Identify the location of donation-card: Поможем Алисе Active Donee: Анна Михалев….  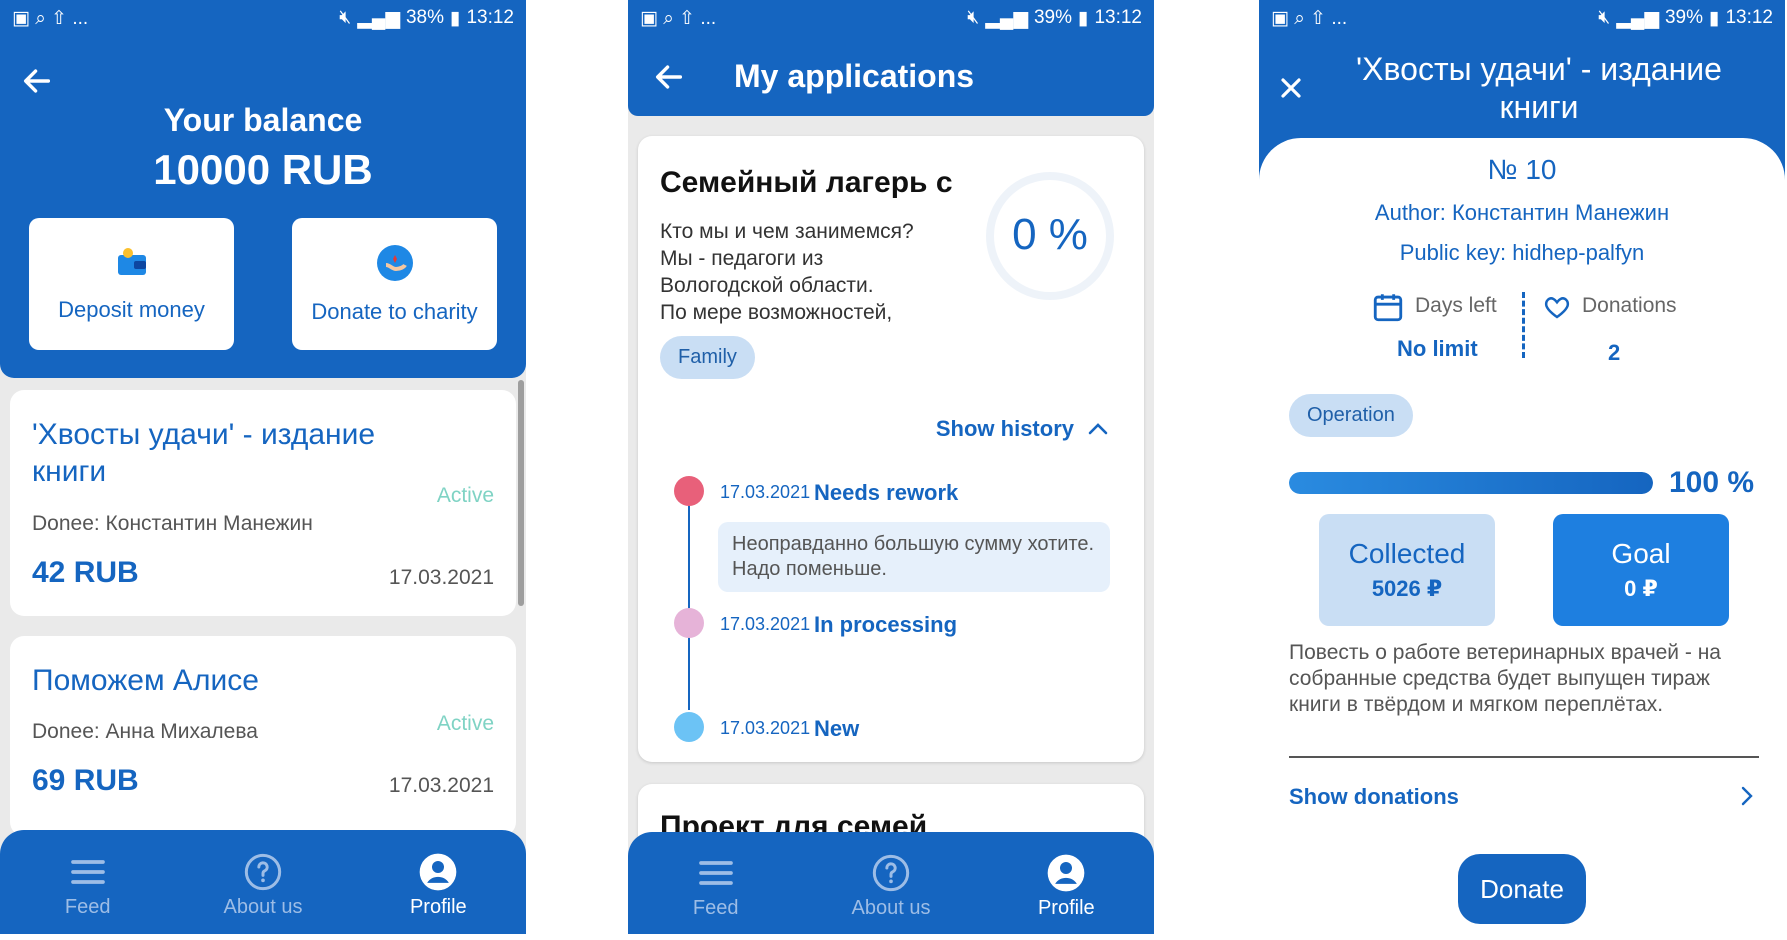
(263, 736).